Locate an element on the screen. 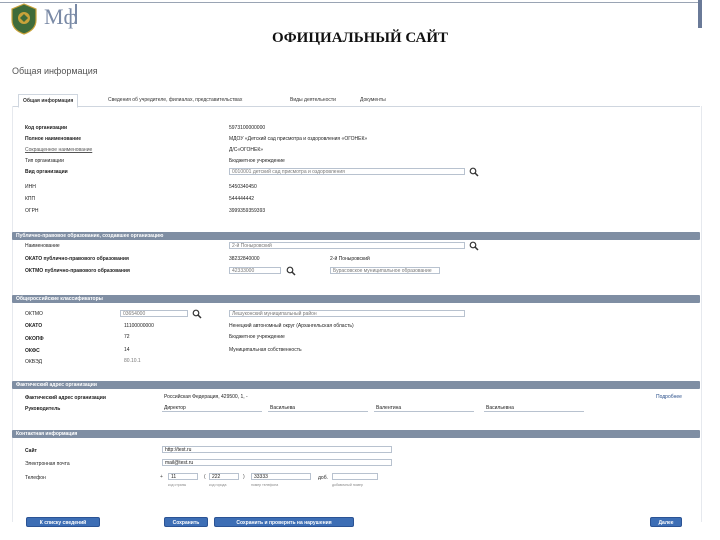 The image size is (720, 540). head-label: Руководитель is located at coordinates (43, 409).